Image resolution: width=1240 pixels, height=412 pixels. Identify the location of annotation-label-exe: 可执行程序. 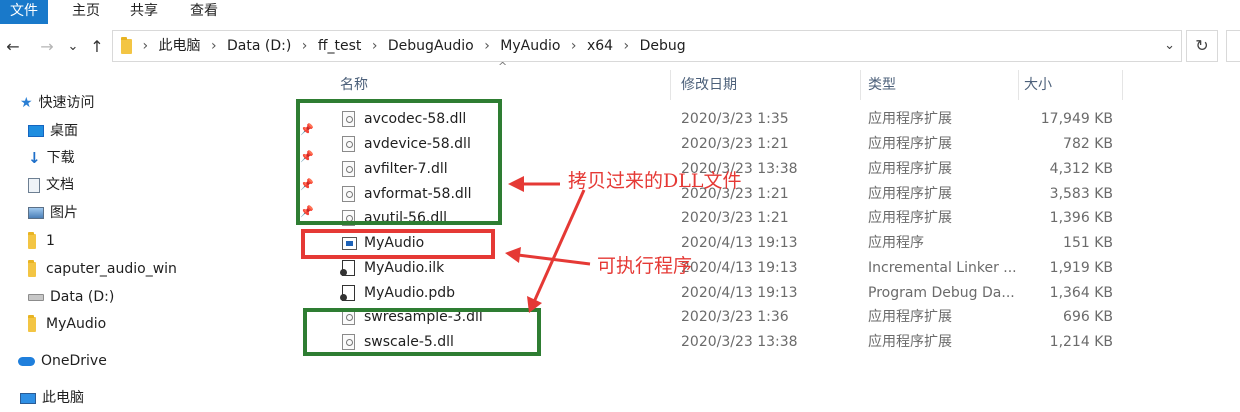
(645, 266).